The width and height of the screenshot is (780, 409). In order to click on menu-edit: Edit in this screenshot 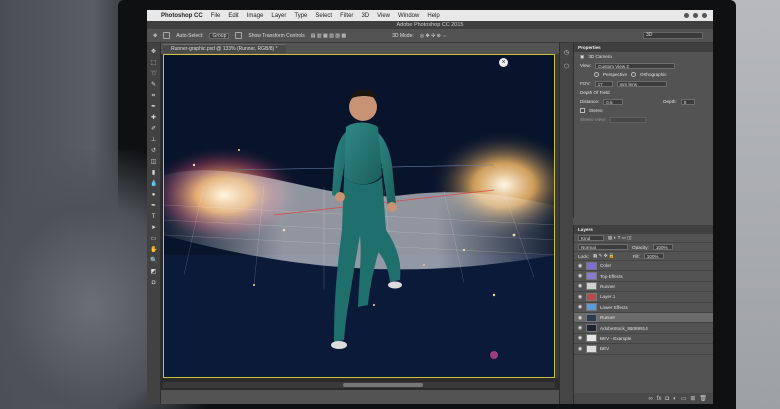, I will do `click(233, 16)`.